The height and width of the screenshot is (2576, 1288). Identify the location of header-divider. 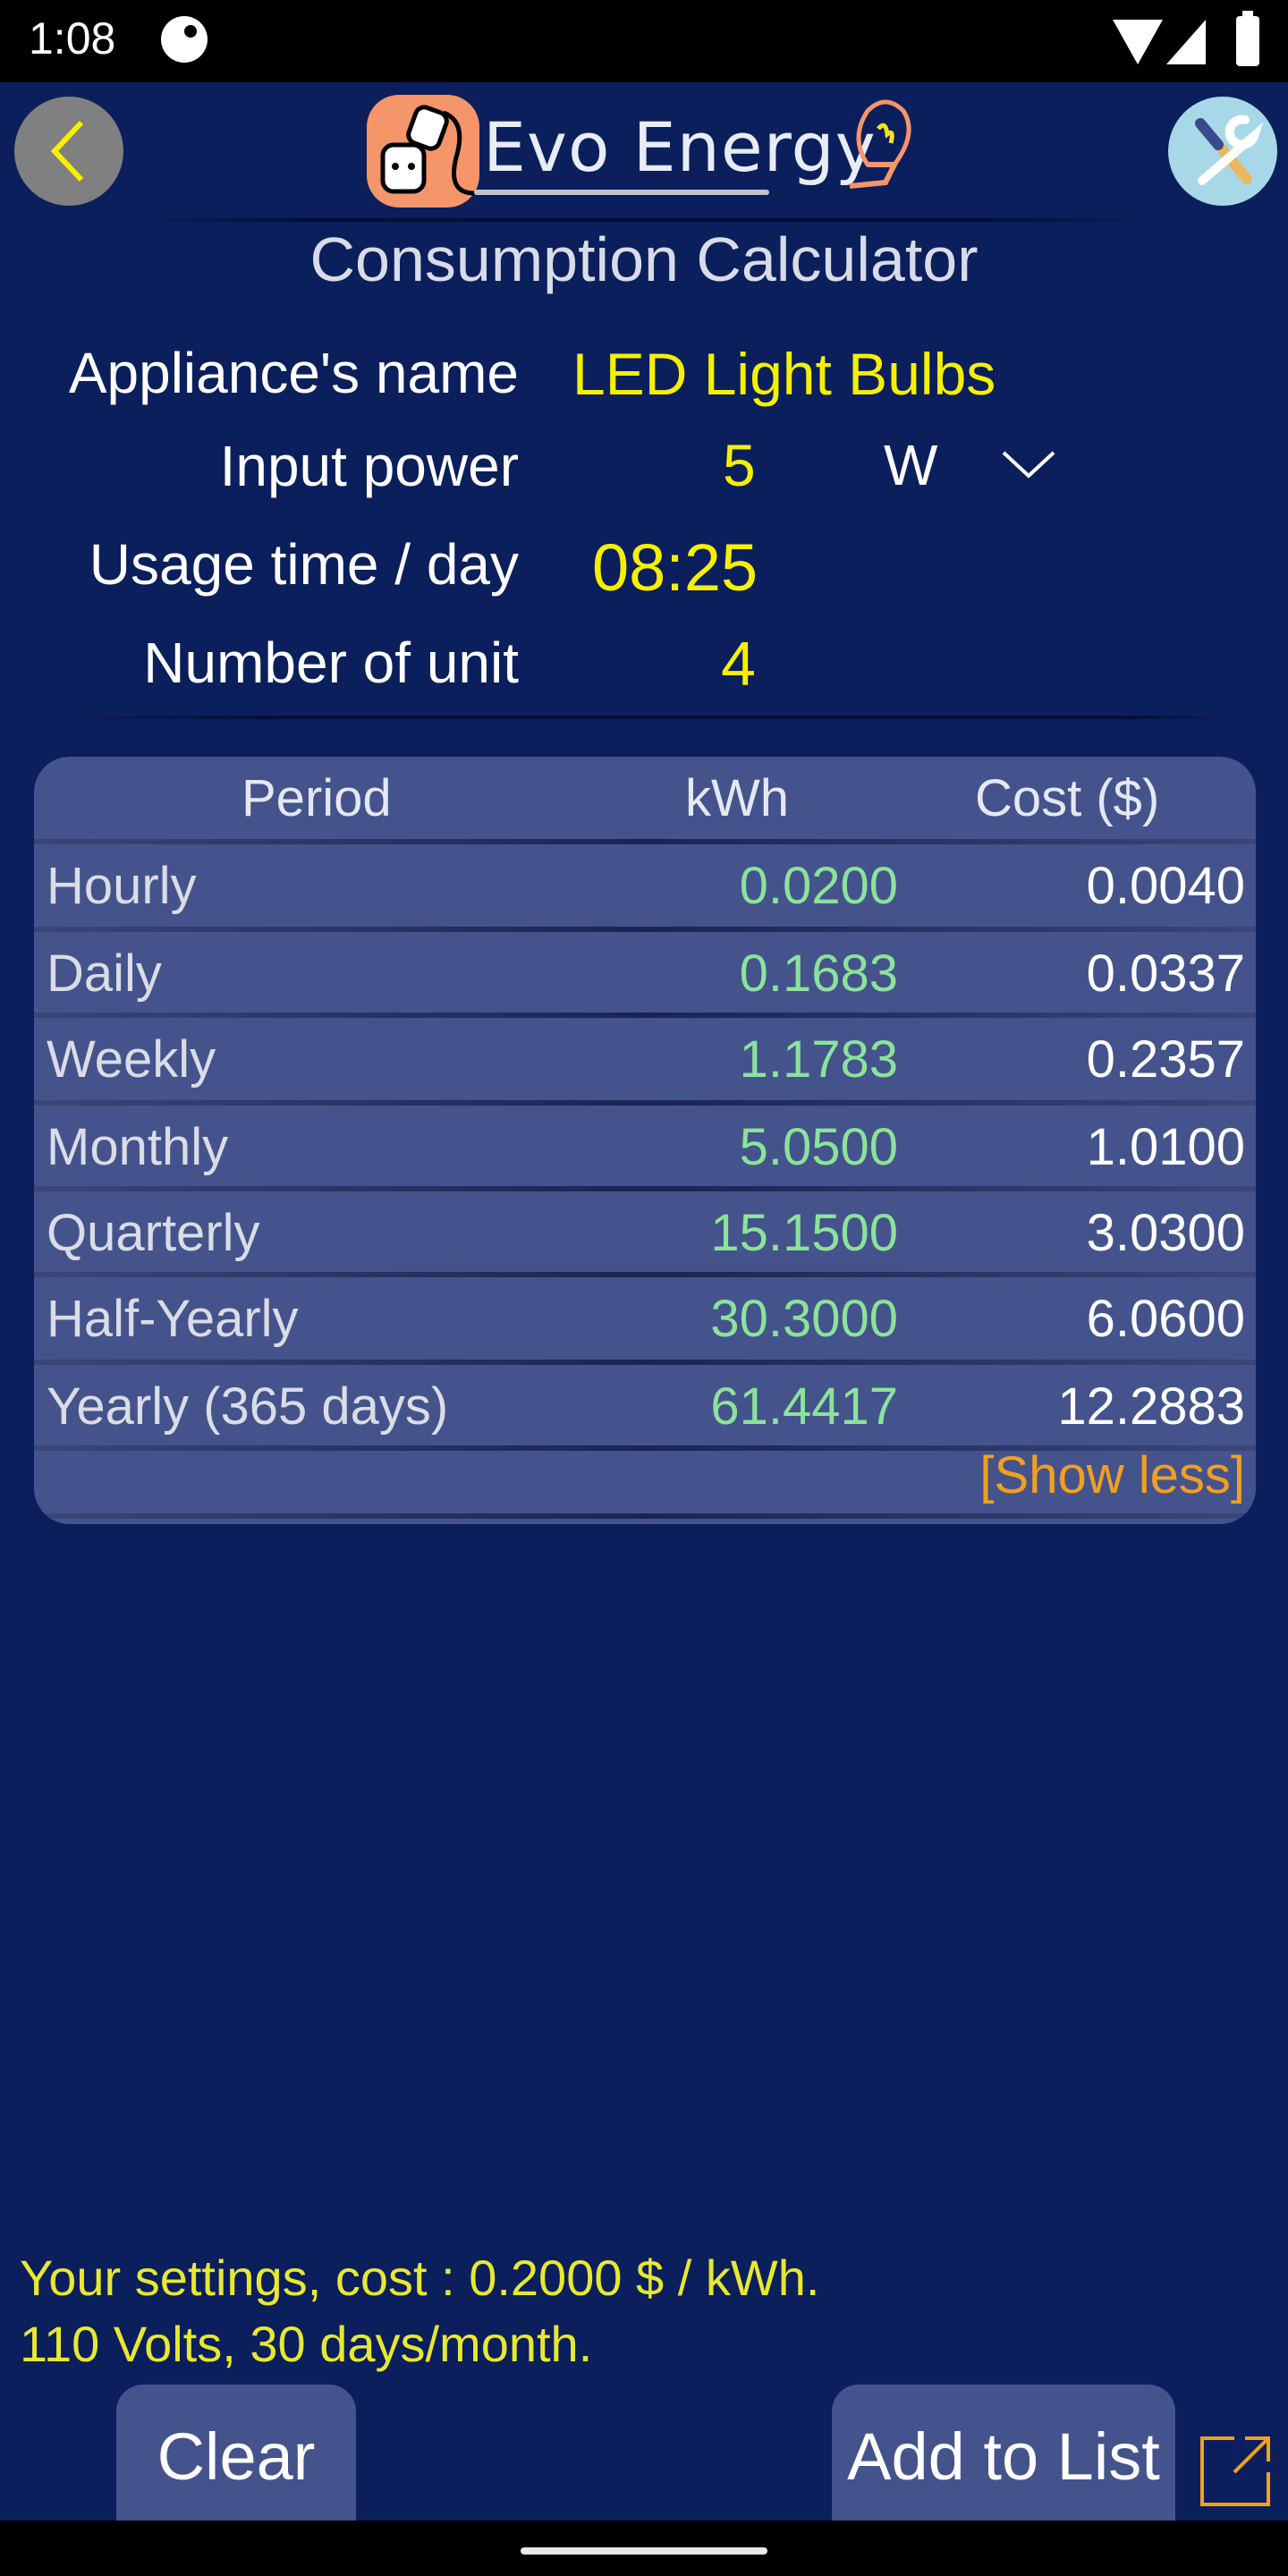
(644, 220).